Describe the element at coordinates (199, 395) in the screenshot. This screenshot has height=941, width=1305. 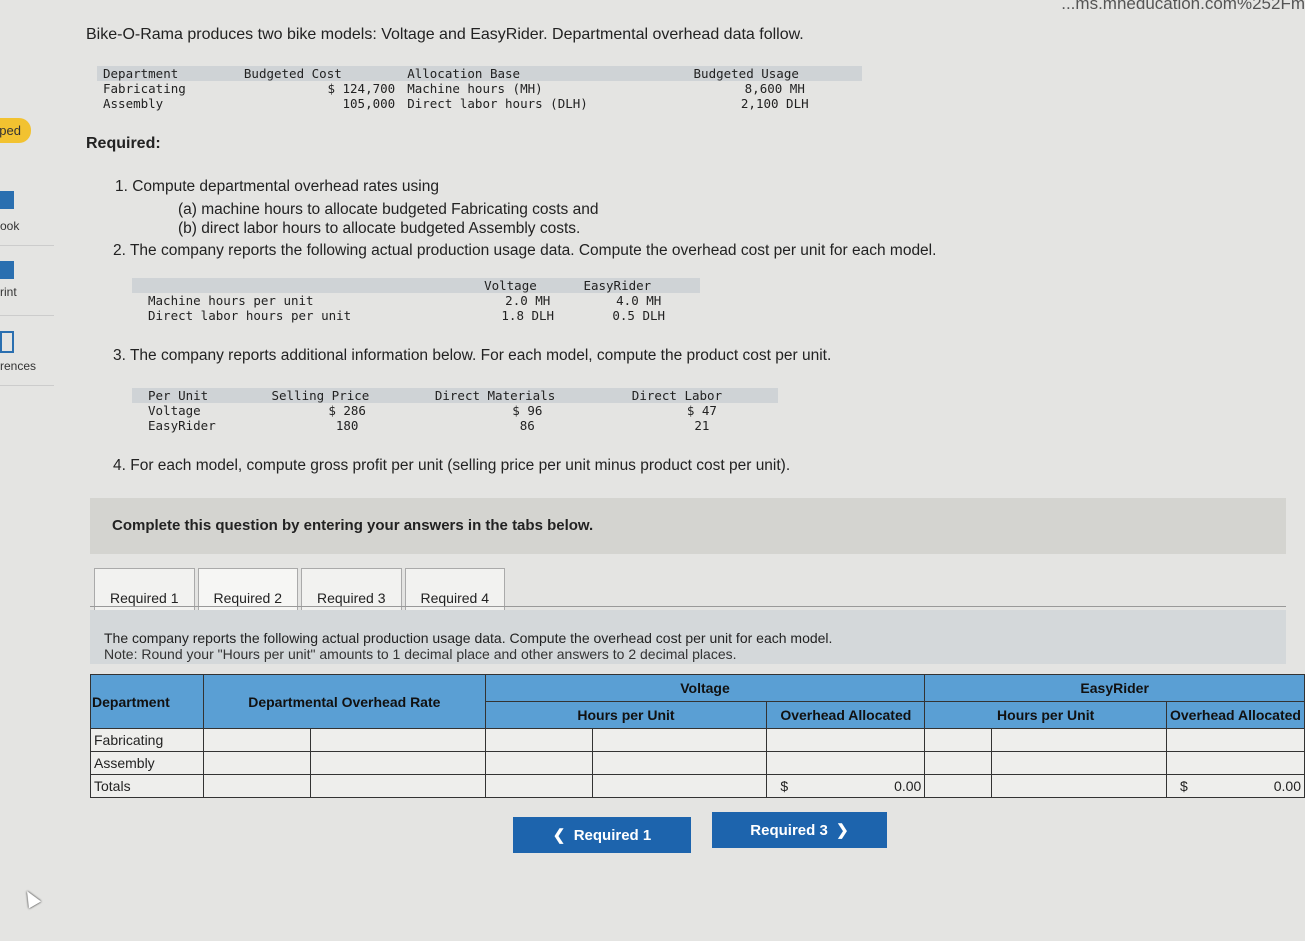
I see `col-header: Per Unit` at that location.